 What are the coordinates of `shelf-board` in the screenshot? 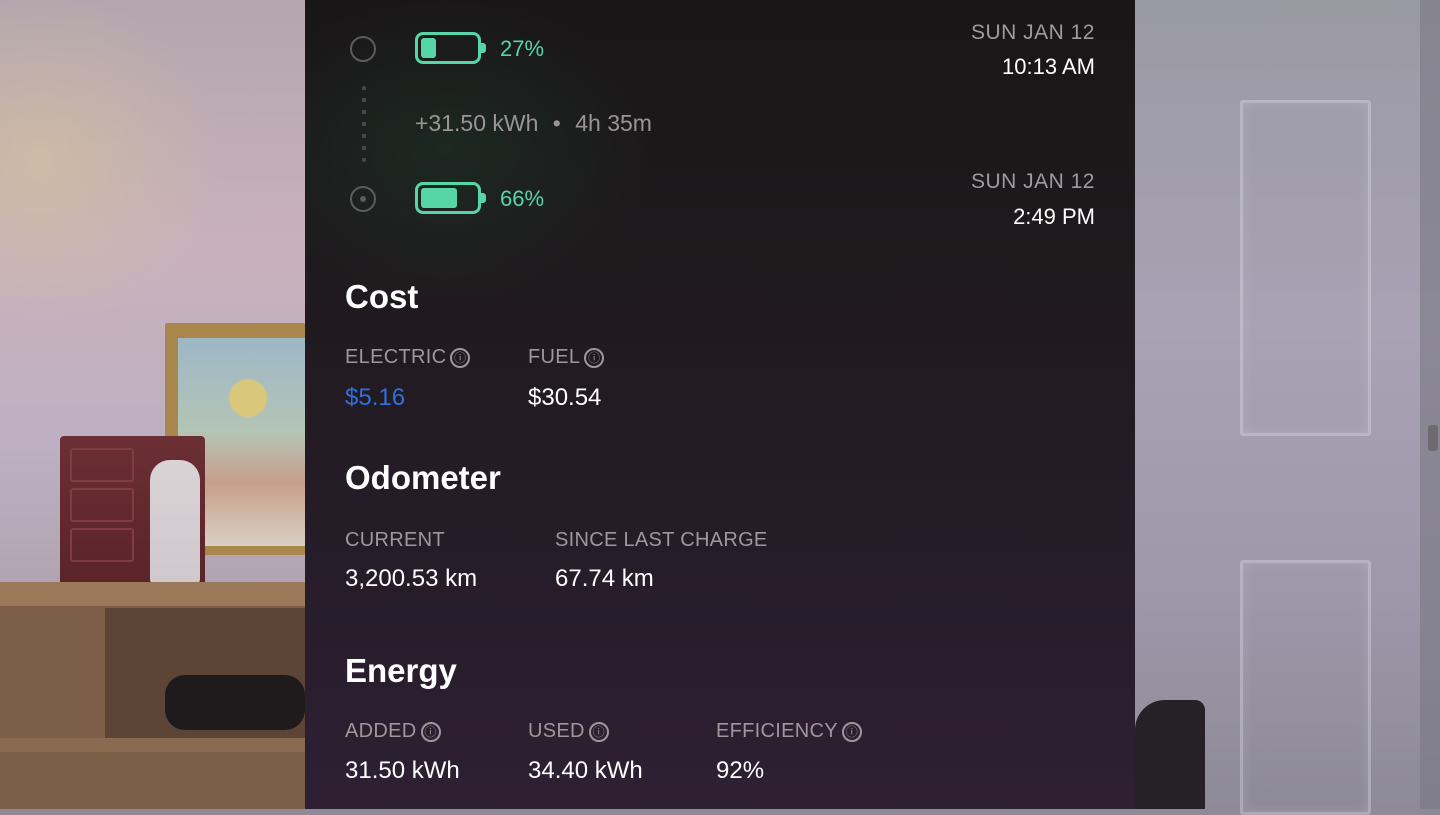 It's located at (152, 745).